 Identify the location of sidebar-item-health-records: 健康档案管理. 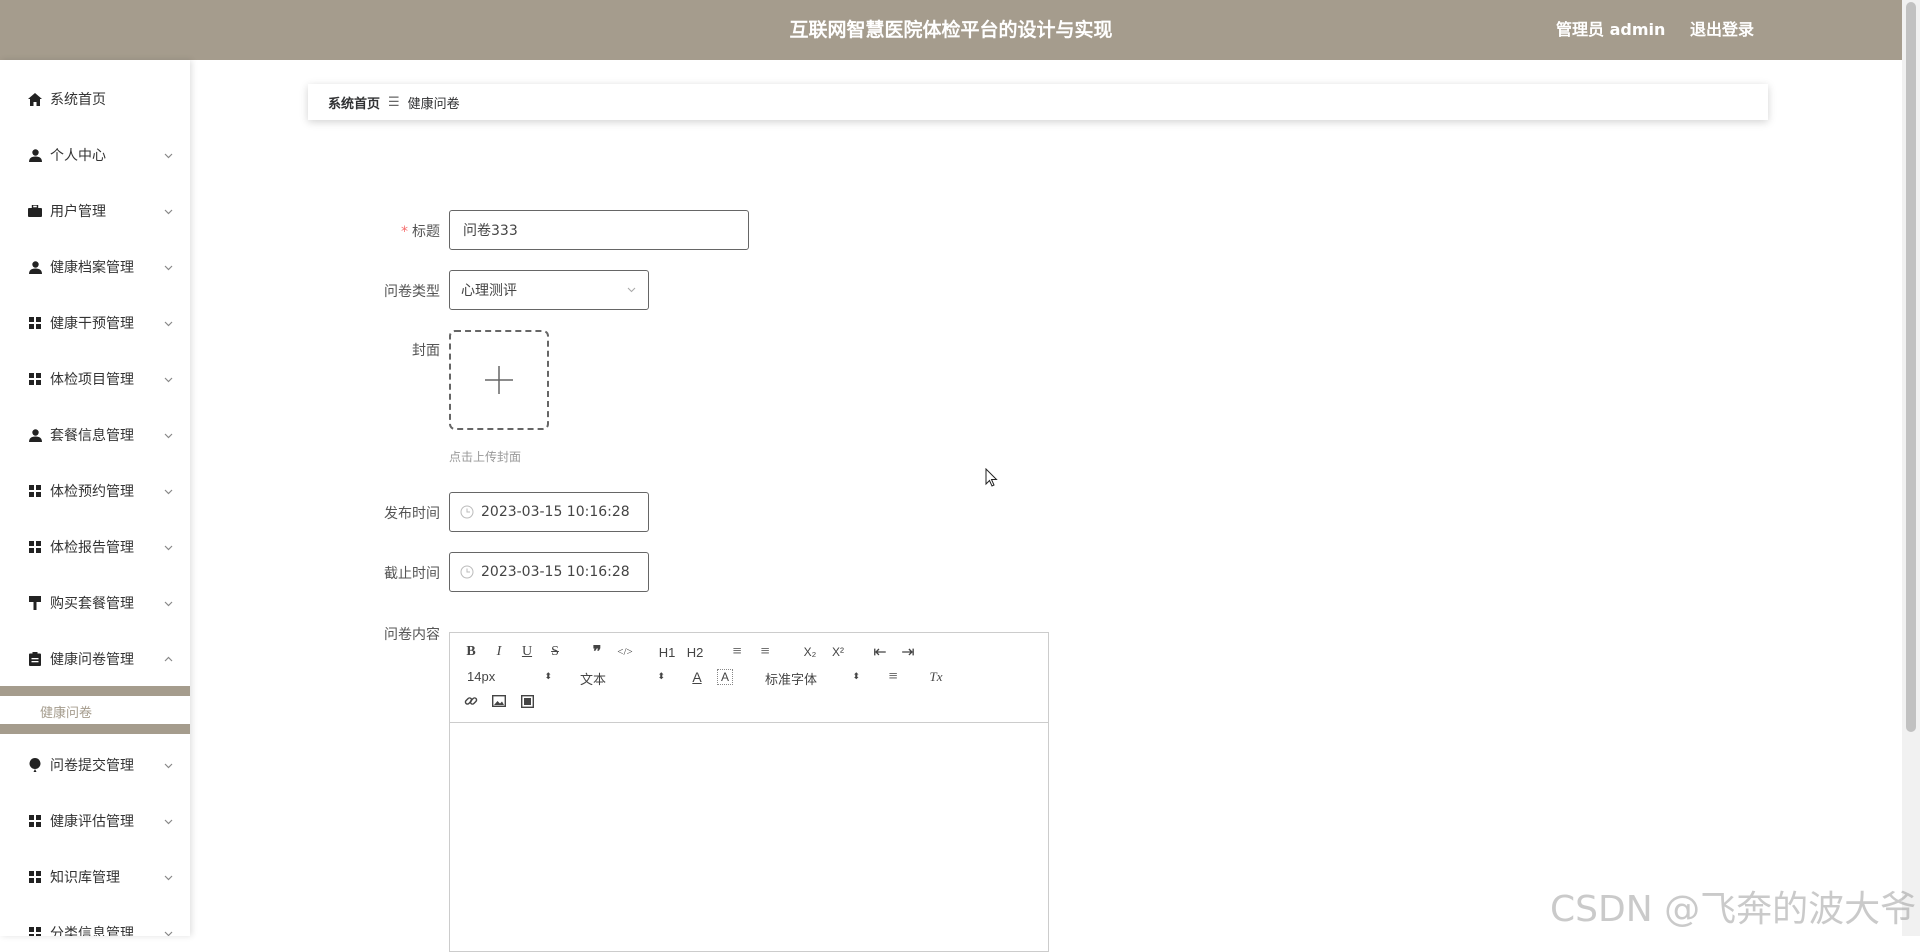
(95, 267).